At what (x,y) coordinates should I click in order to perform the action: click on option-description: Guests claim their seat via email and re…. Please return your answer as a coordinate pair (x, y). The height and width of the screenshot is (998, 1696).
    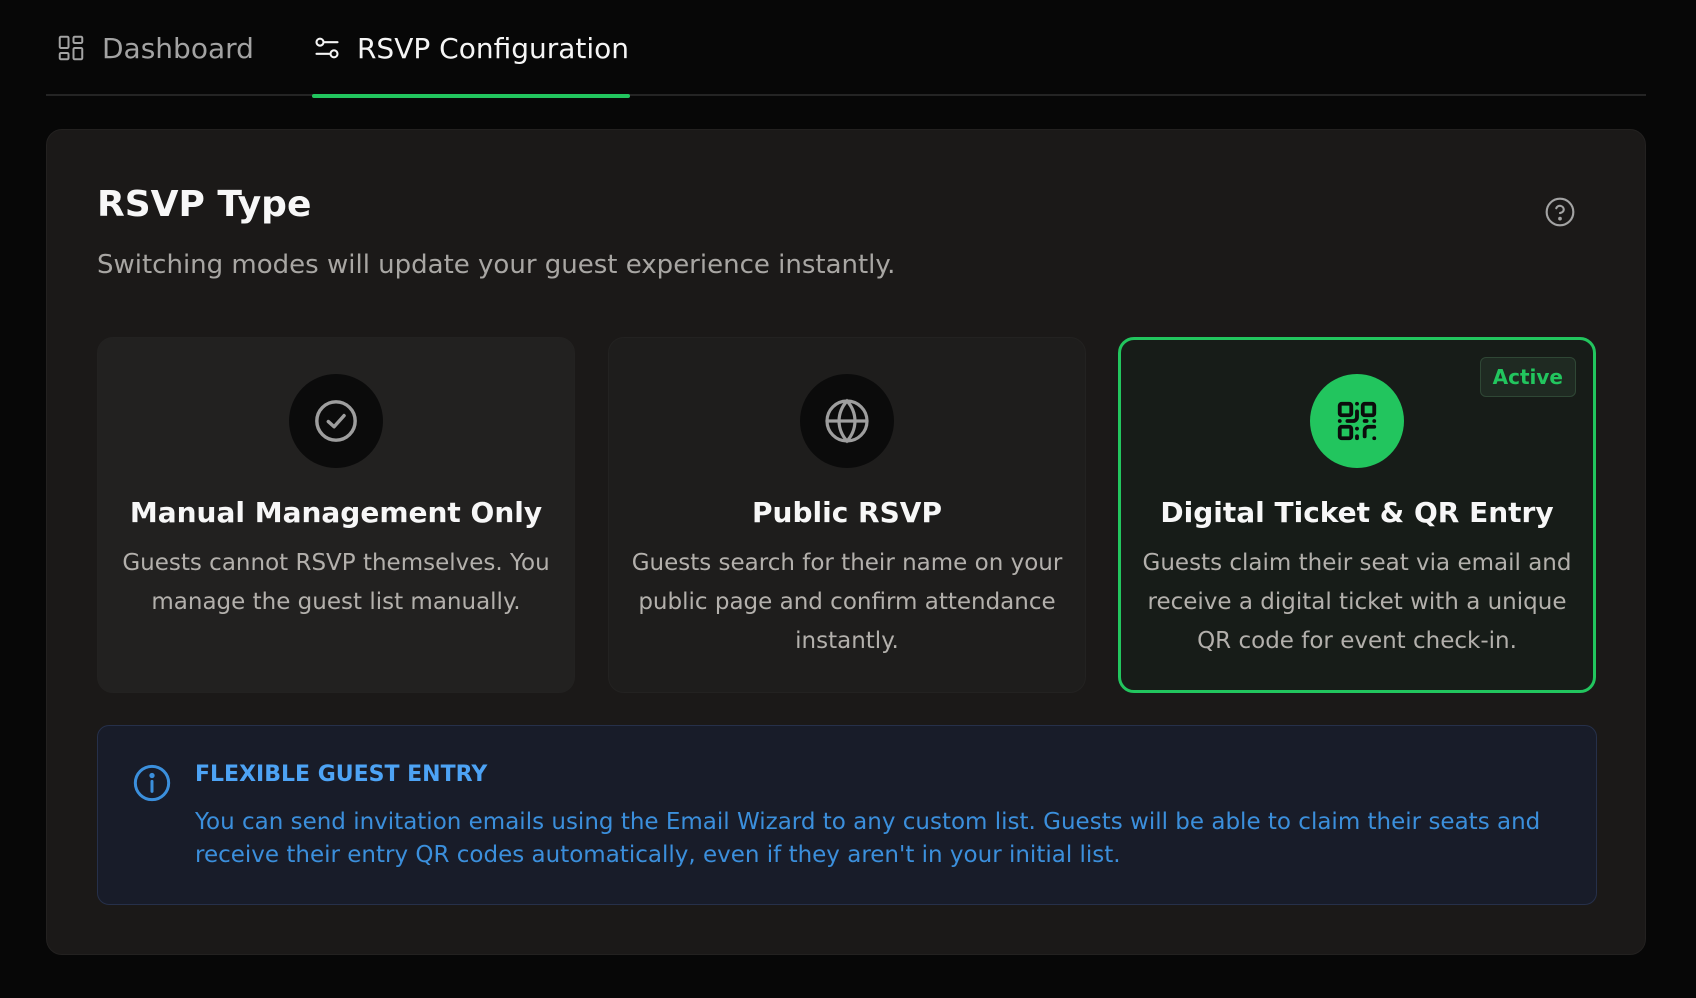
    Looking at the image, I should click on (1357, 602).